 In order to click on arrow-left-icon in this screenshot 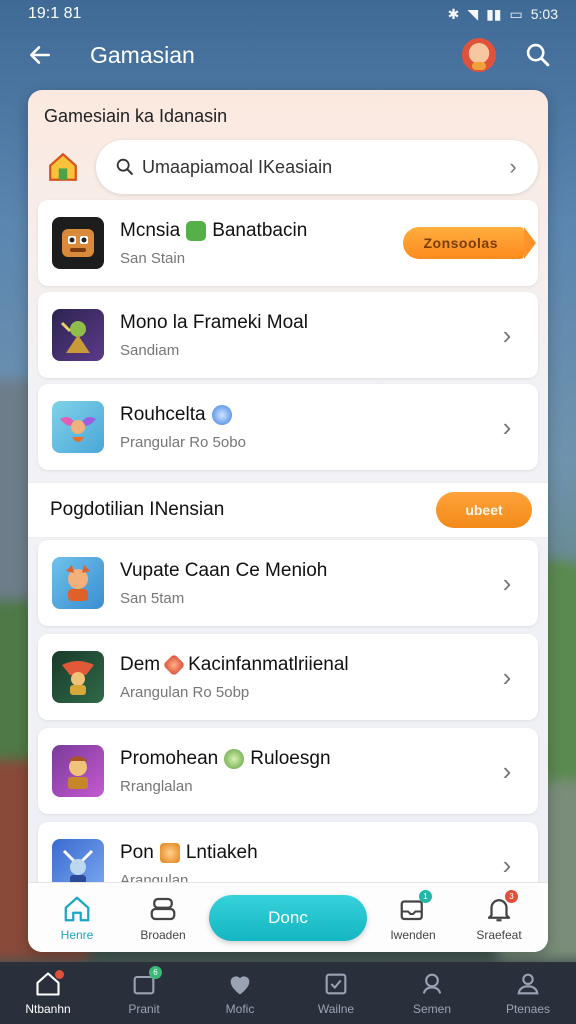, I will do `click(40, 55)`.